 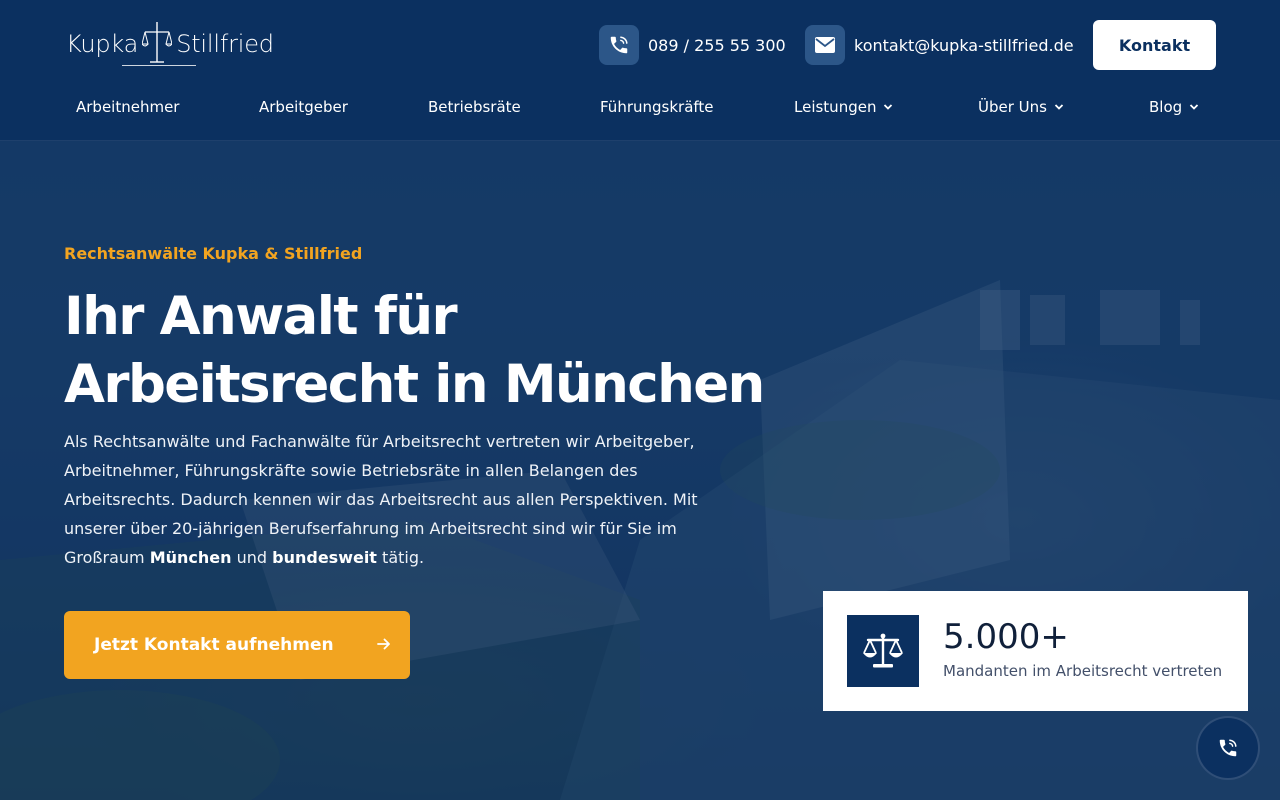 What do you see at coordinates (324, 557) in the screenshot?
I see `intro-bold-bundesweit: bundesweit` at bounding box center [324, 557].